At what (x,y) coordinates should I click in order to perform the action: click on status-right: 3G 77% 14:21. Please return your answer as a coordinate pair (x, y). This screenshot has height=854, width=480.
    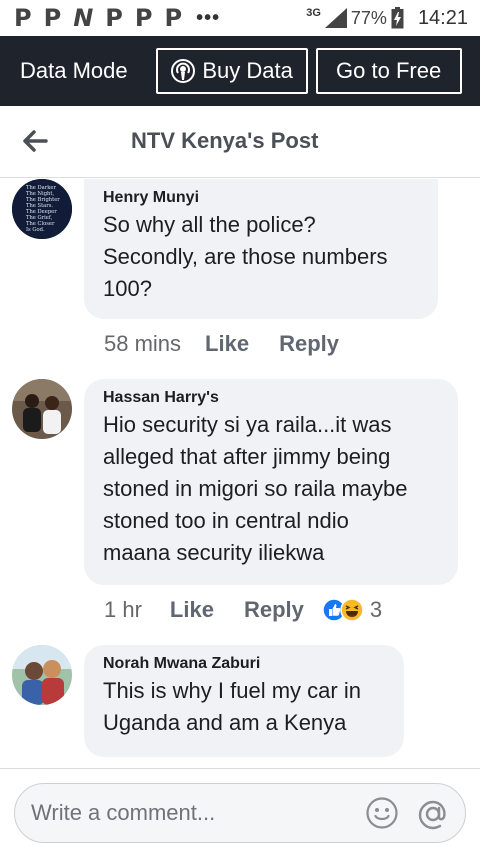
    Looking at the image, I should click on (387, 18).